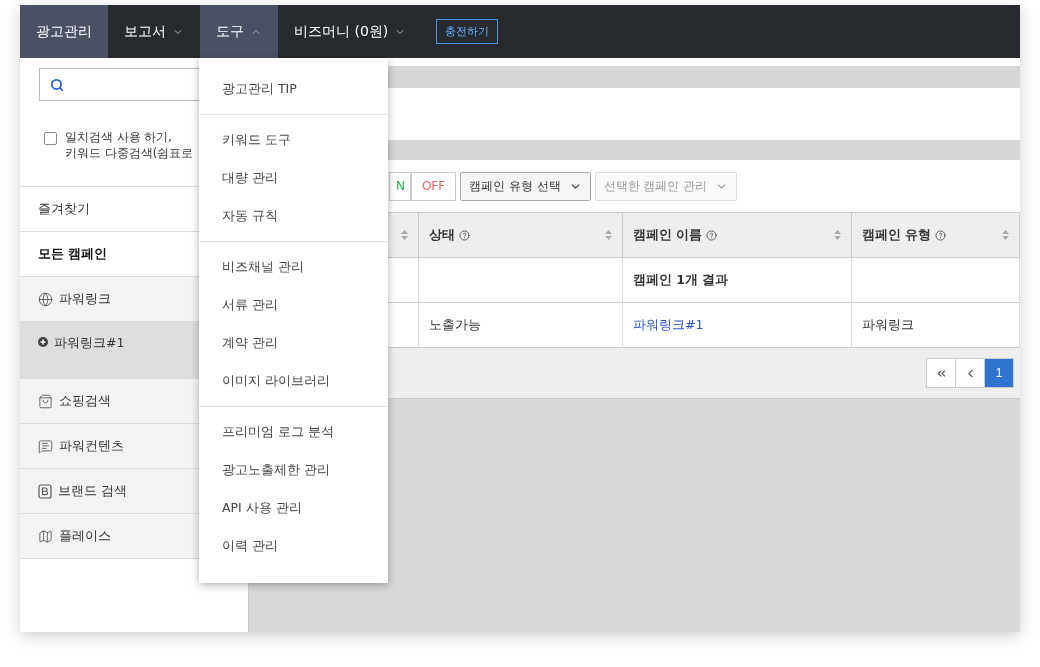 The width and height of the screenshot is (1040, 667). What do you see at coordinates (45, 446) in the screenshot?
I see `chat-icon` at bounding box center [45, 446].